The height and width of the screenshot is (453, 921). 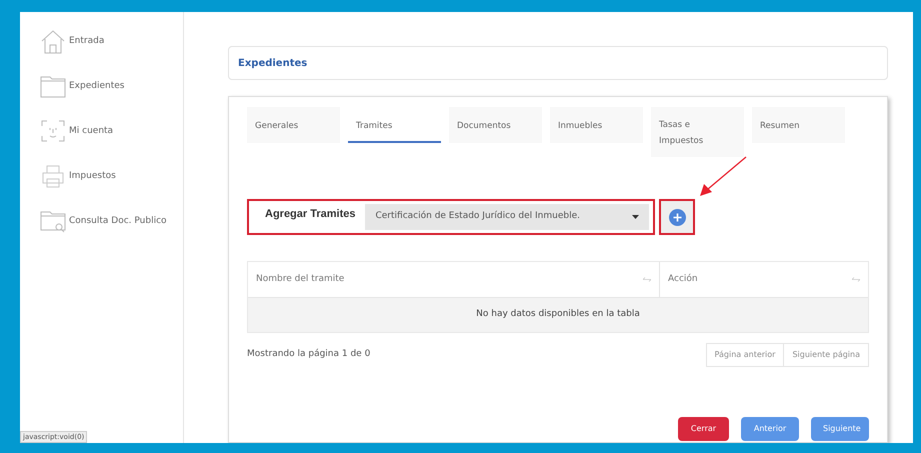 What do you see at coordinates (96, 87) in the screenshot?
I see `sidebar-item: Expedientes` at bounding box center [96, 87].